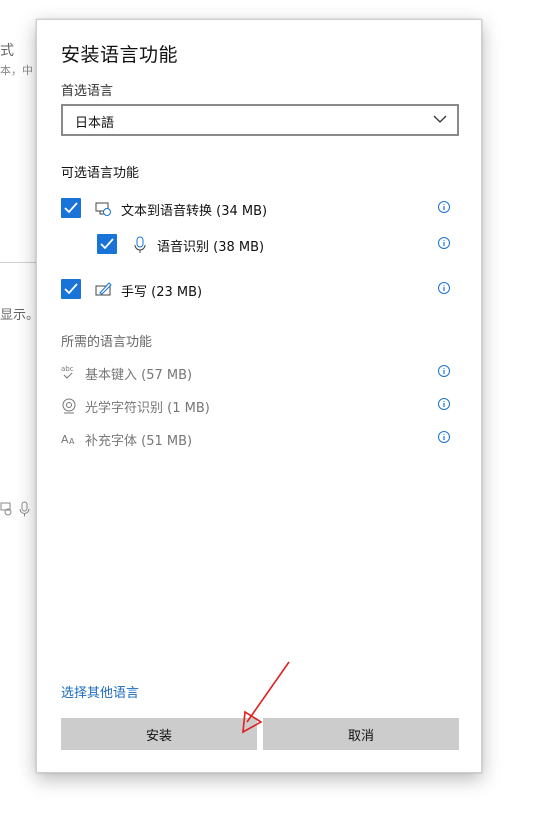 The height and width of the screenshot is (838, 552). What do you see at coordinates (140, 244) in the screenshot?
I see `microphone-icon` at bounding box center [140, 244].